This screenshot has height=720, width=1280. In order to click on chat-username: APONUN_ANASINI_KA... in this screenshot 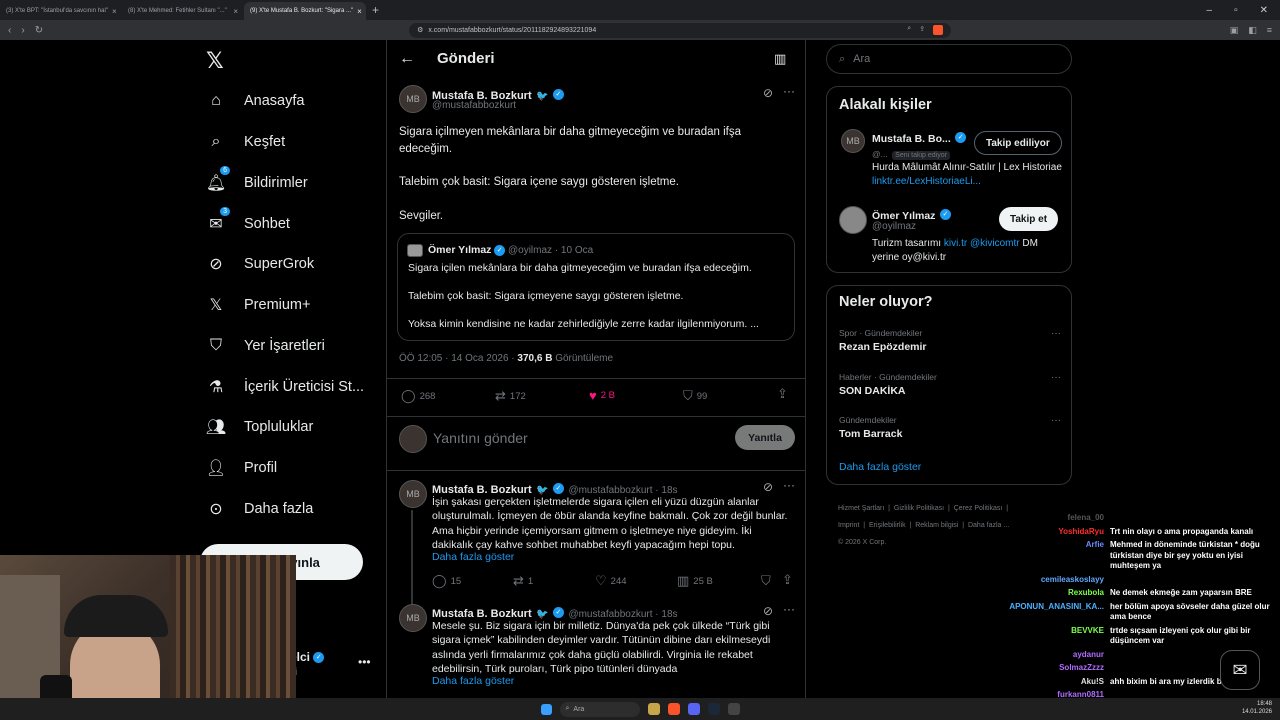, I will do `click(1042, 612)`.